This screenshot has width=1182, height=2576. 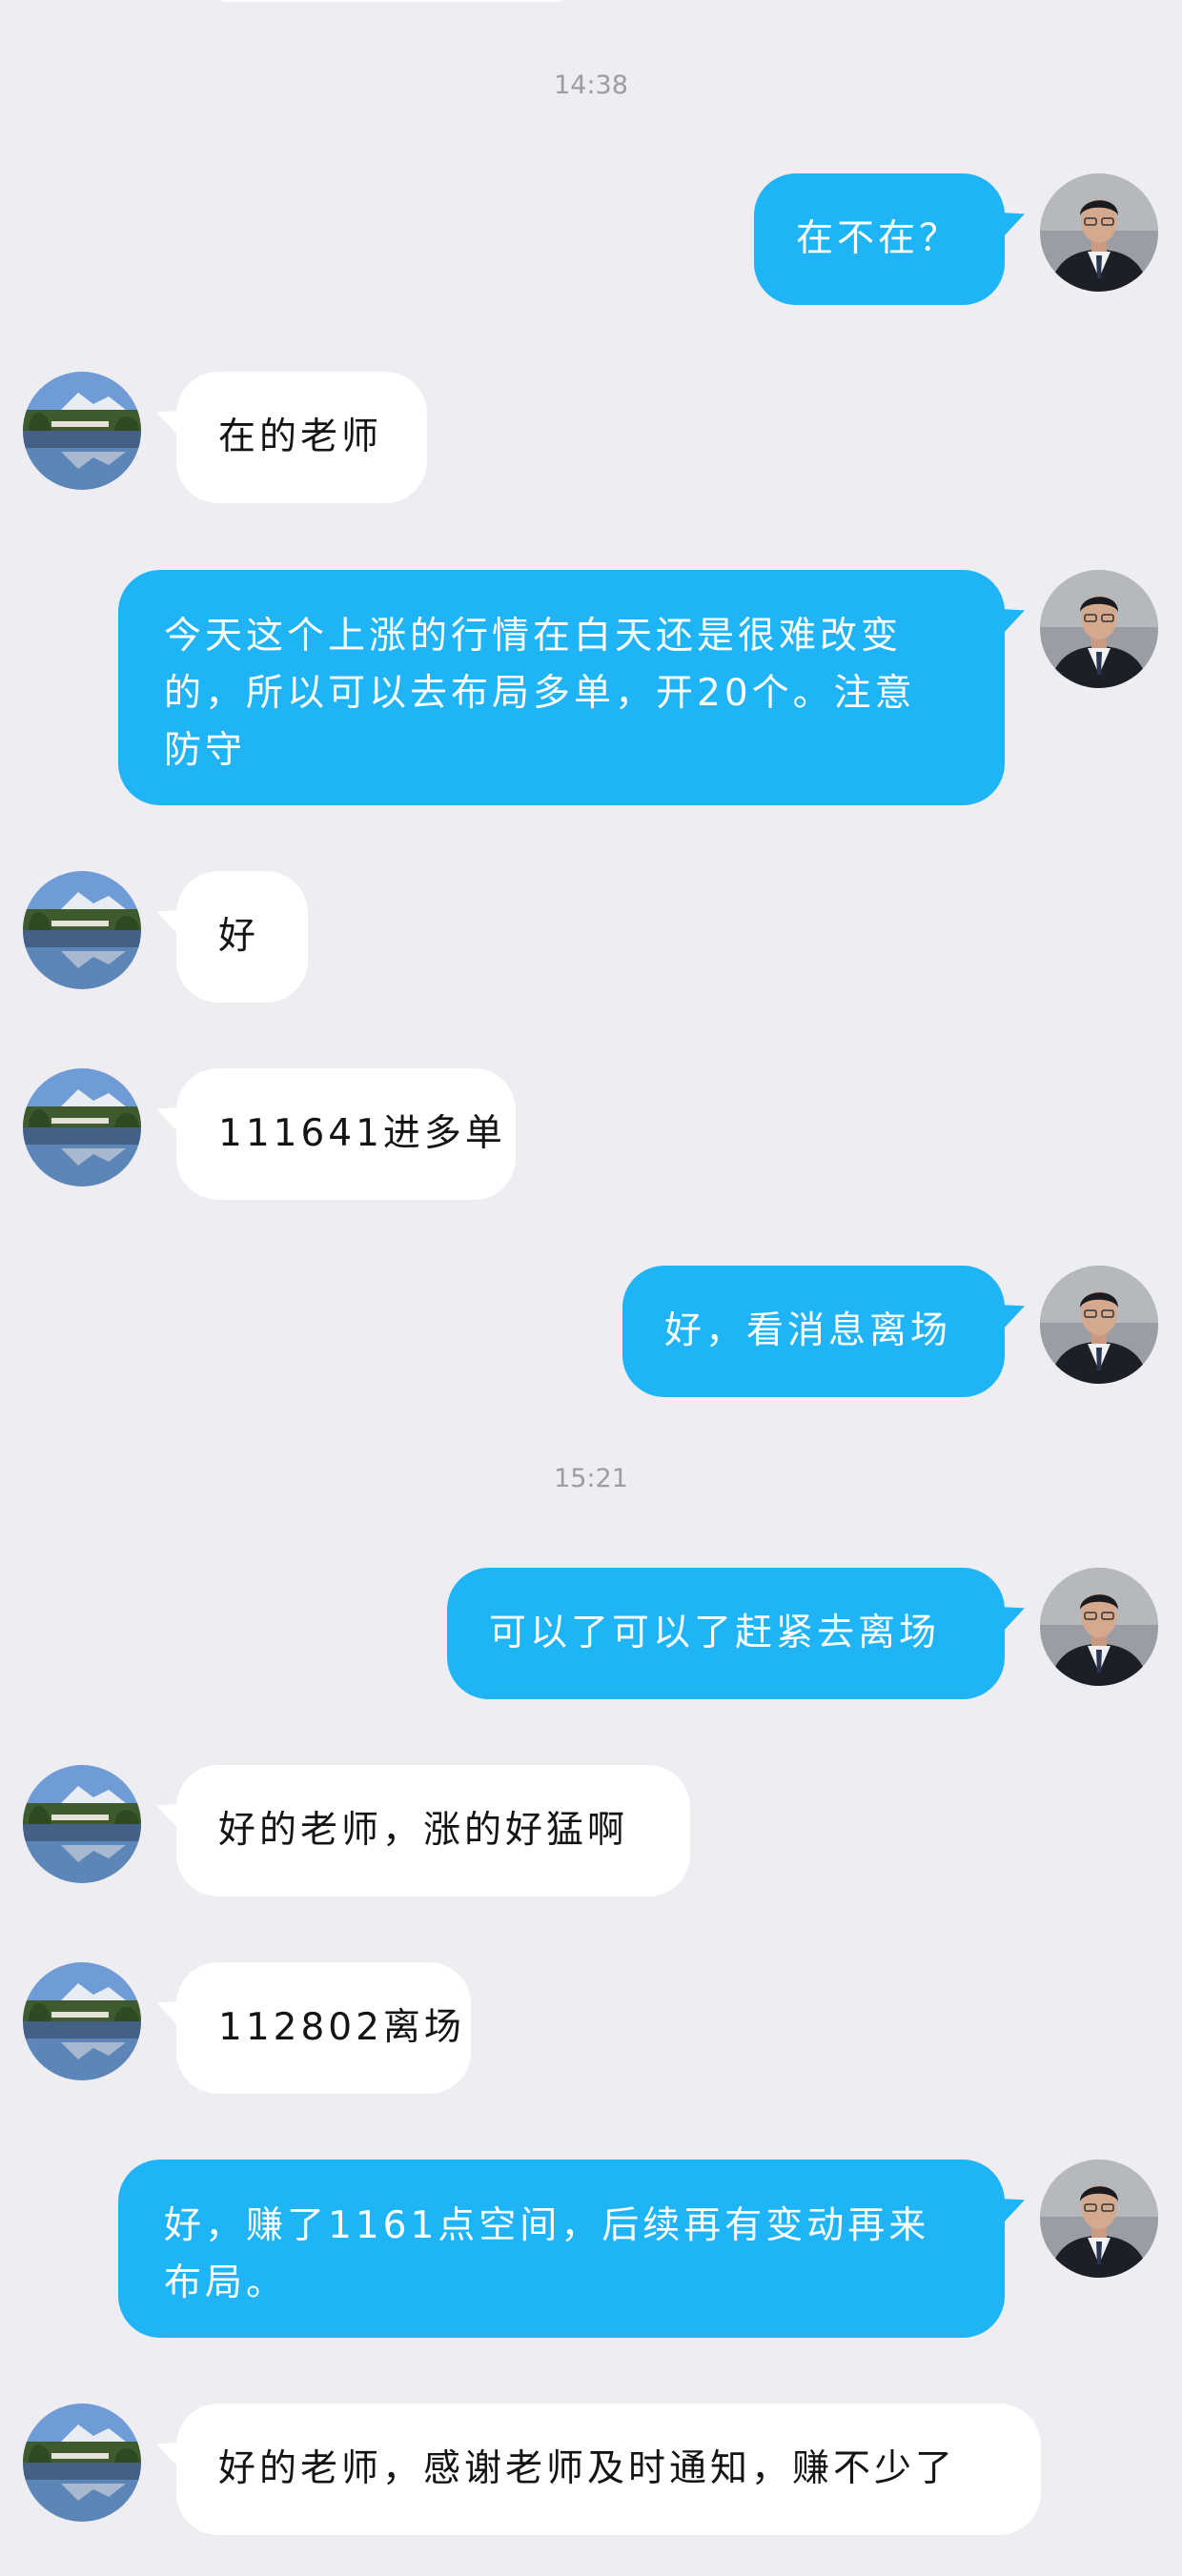 I want to click on outgoing-message: 在不在？, so click(x=879, y=239).